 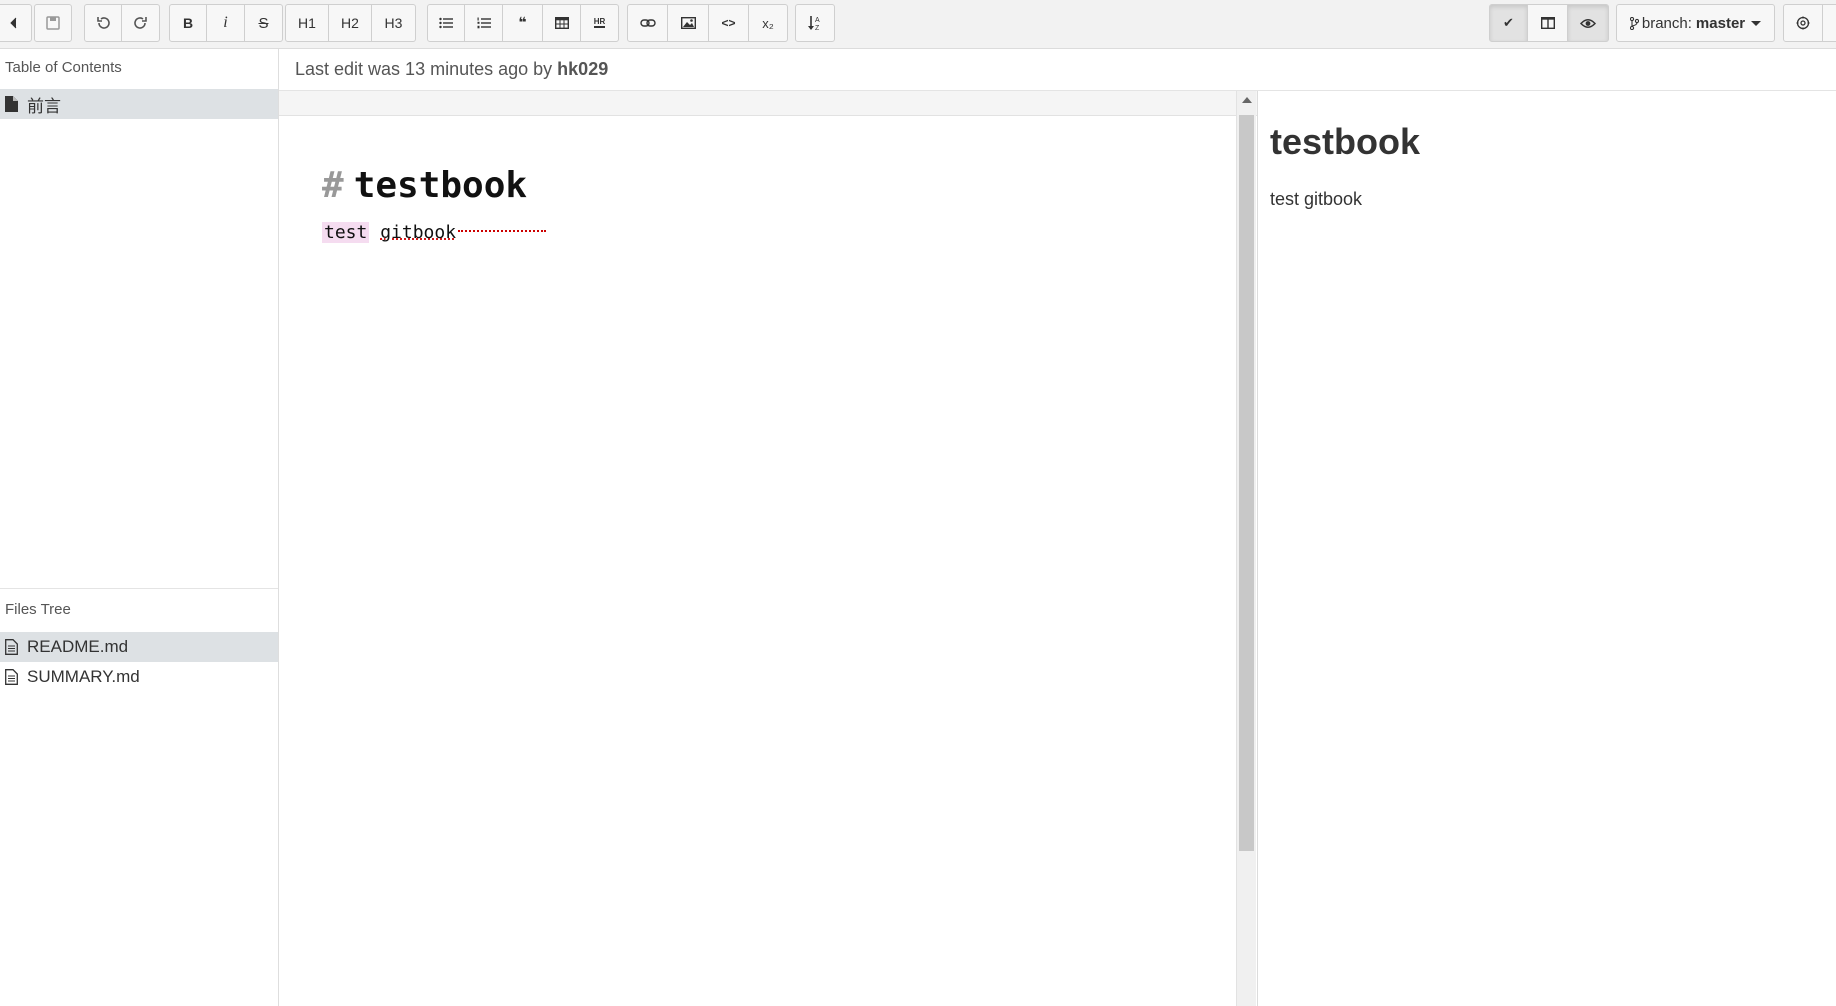 What do you see at coordinates (502, 231) in the screenshot?
I see `spellcheck-underline` at bounding box center [502, 231].